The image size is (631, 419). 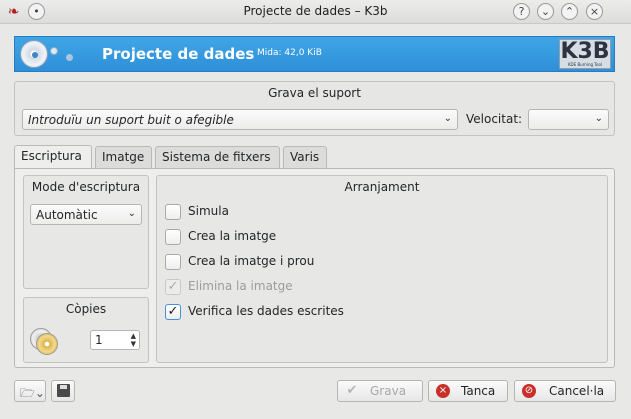 What do you see at coordinates (240, 286) in the screenshot?
I see `remove-image-label: Elimina la imatge` at bounding box center [240, 286].